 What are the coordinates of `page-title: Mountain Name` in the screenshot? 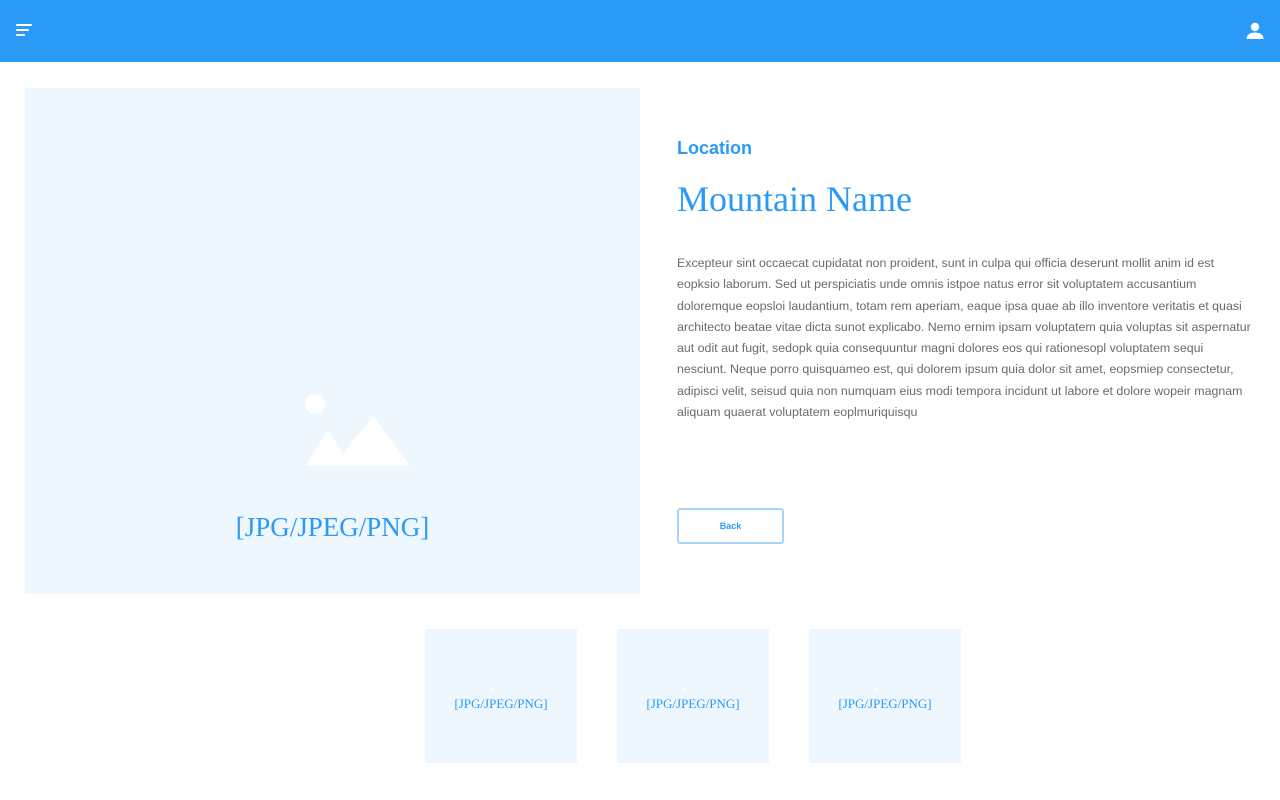 It's located at (794, 199).